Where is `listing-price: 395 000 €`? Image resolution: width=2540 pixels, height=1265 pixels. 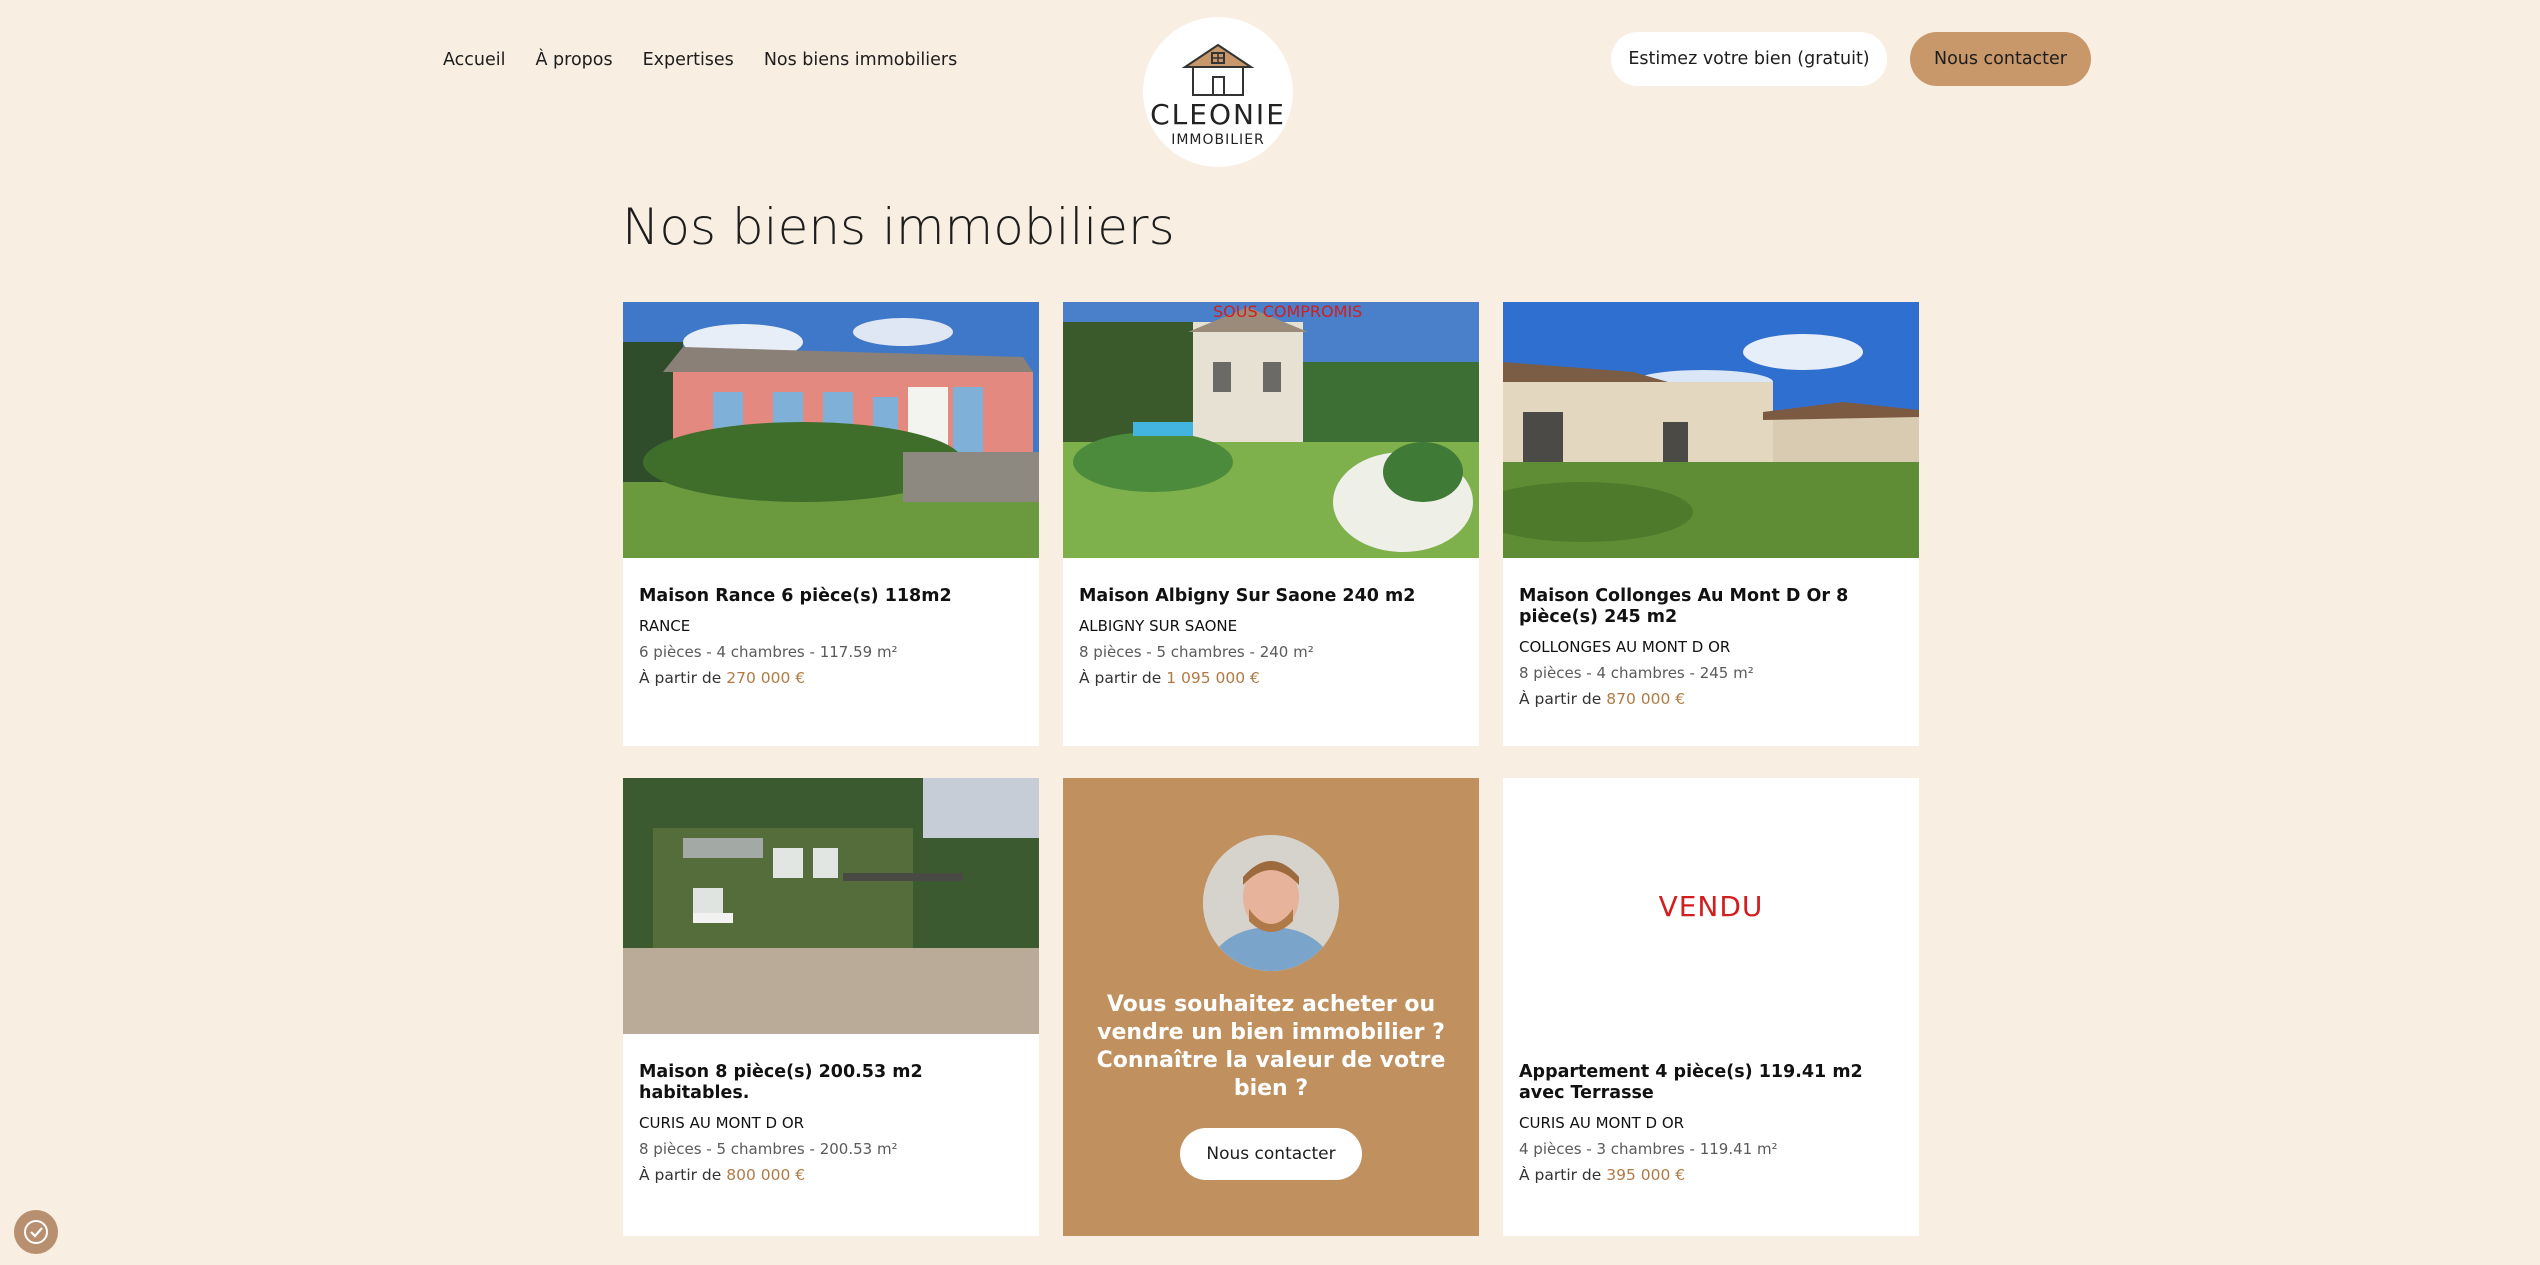
listing-price: 395 000 € is located at coordinates (1646, 1175).